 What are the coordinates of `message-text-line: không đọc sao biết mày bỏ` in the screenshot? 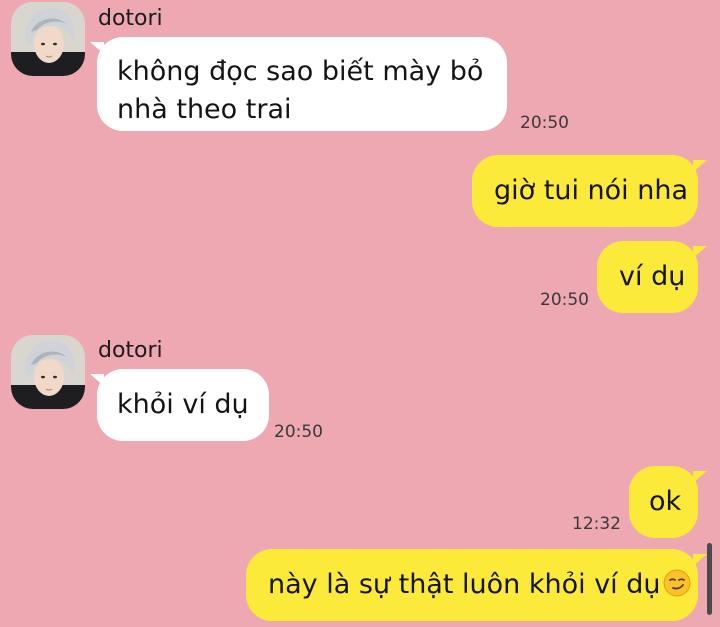 It's located at (300, 71).